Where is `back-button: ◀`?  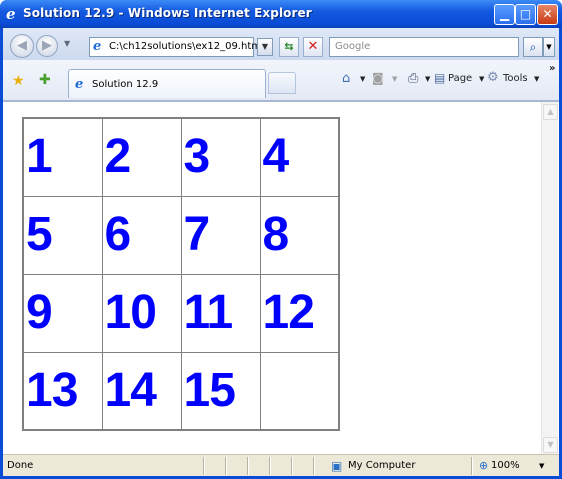
back-button: ◀ is located at coordinates (22, 46).